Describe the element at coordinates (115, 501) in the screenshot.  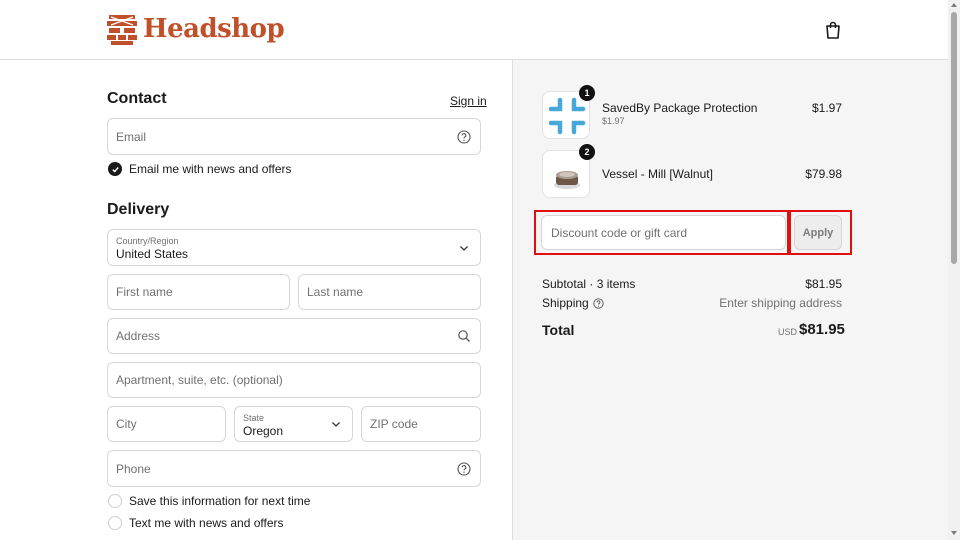
I see `save-info-checkbox` at that location.